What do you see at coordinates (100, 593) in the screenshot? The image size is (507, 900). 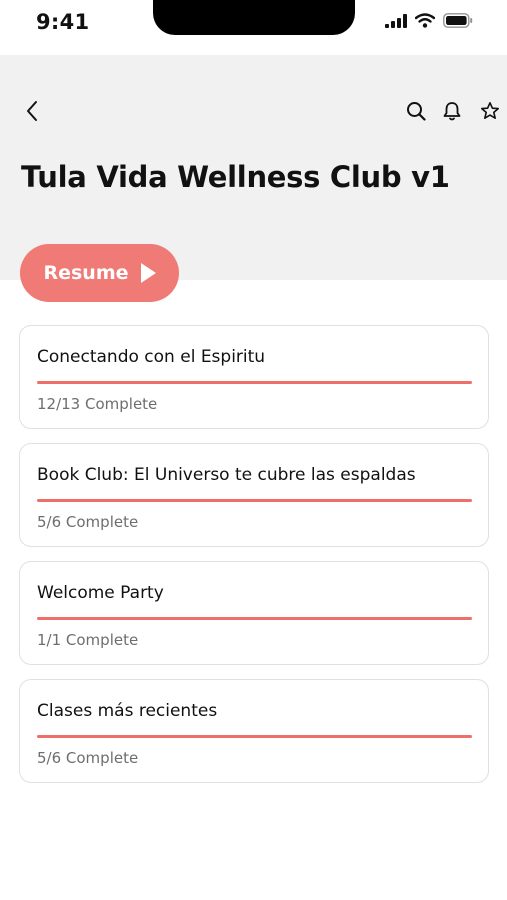 I see `course-title: Welcome Party` at bounding box center [100, 593].